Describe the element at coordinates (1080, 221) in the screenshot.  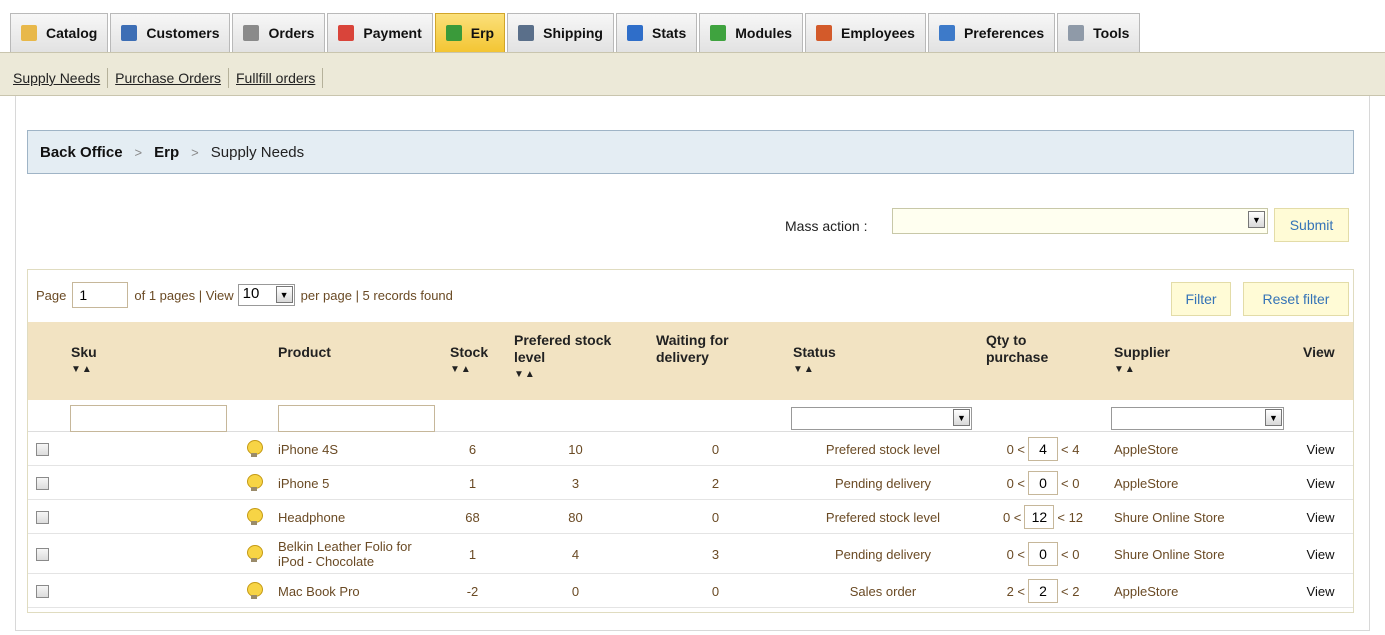
I see `mass-action-select: ▼` at that location.